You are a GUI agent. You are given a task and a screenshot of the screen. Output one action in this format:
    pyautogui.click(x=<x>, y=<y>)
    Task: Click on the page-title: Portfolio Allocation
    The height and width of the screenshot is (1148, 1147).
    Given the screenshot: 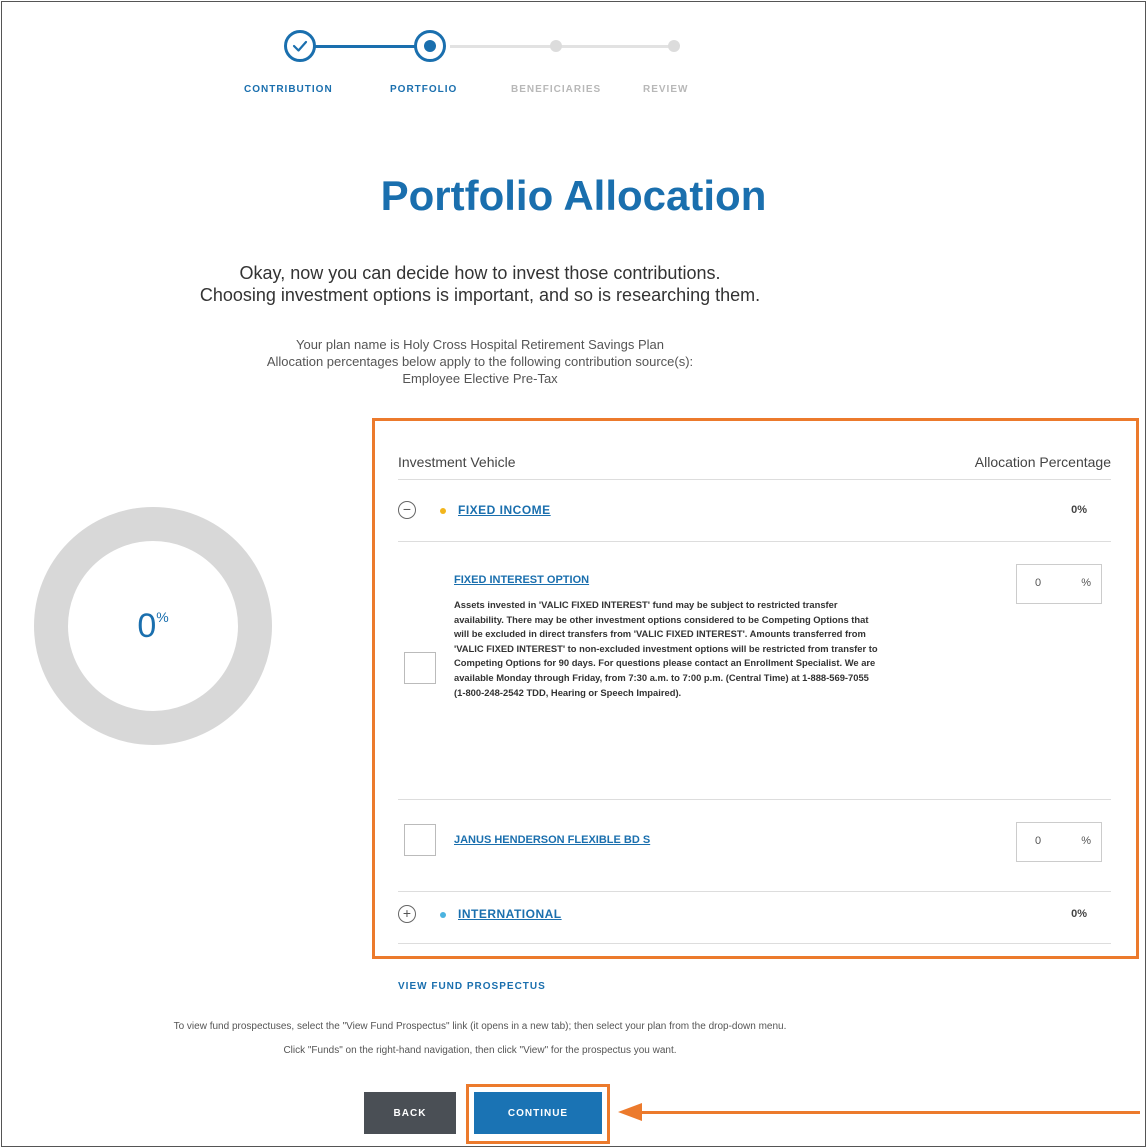 What is the action you would take?
    pyautogui.click(x=573, y=195)
    